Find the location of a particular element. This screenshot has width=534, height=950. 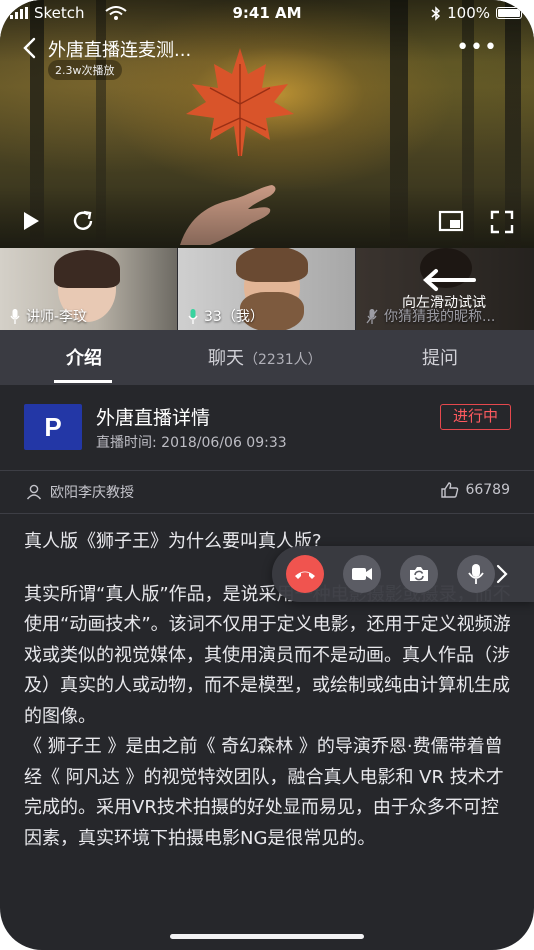

home-indicator is located at coordinates (267, 936).